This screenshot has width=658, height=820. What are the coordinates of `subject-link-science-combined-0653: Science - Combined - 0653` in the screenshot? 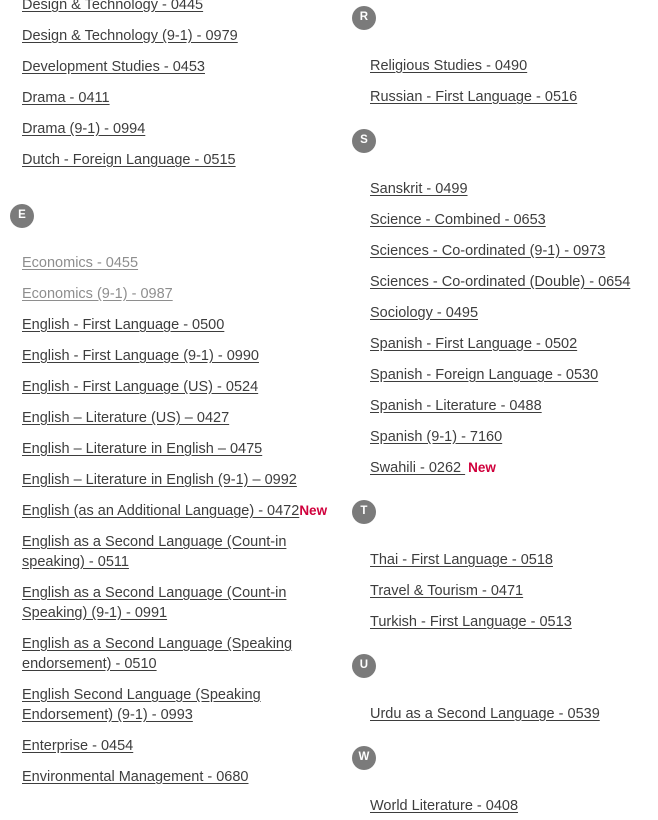 It's located at (458, 220).